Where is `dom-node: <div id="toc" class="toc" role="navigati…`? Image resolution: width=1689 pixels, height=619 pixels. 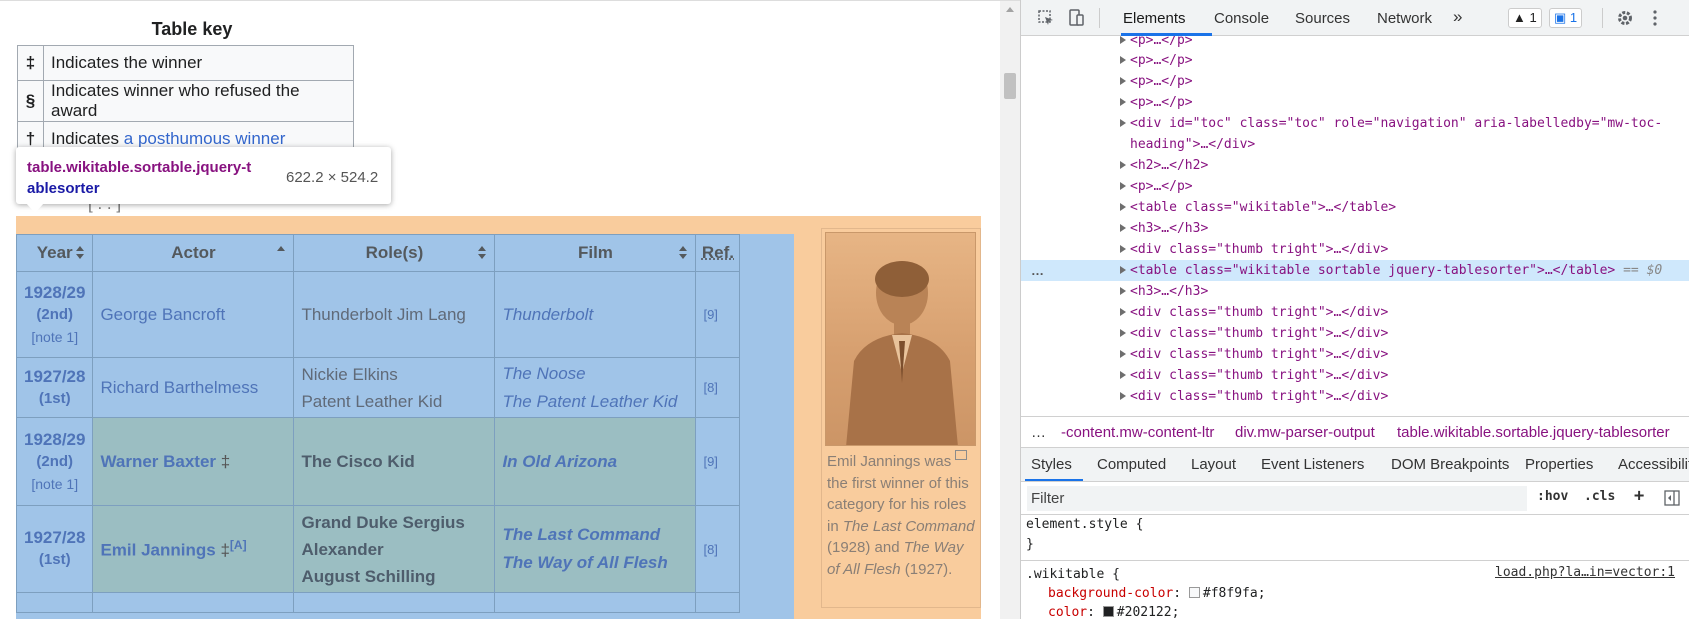 dom-node: <div id="toc" class="toc" role="navigati… is located at coordinates (1355, 123).